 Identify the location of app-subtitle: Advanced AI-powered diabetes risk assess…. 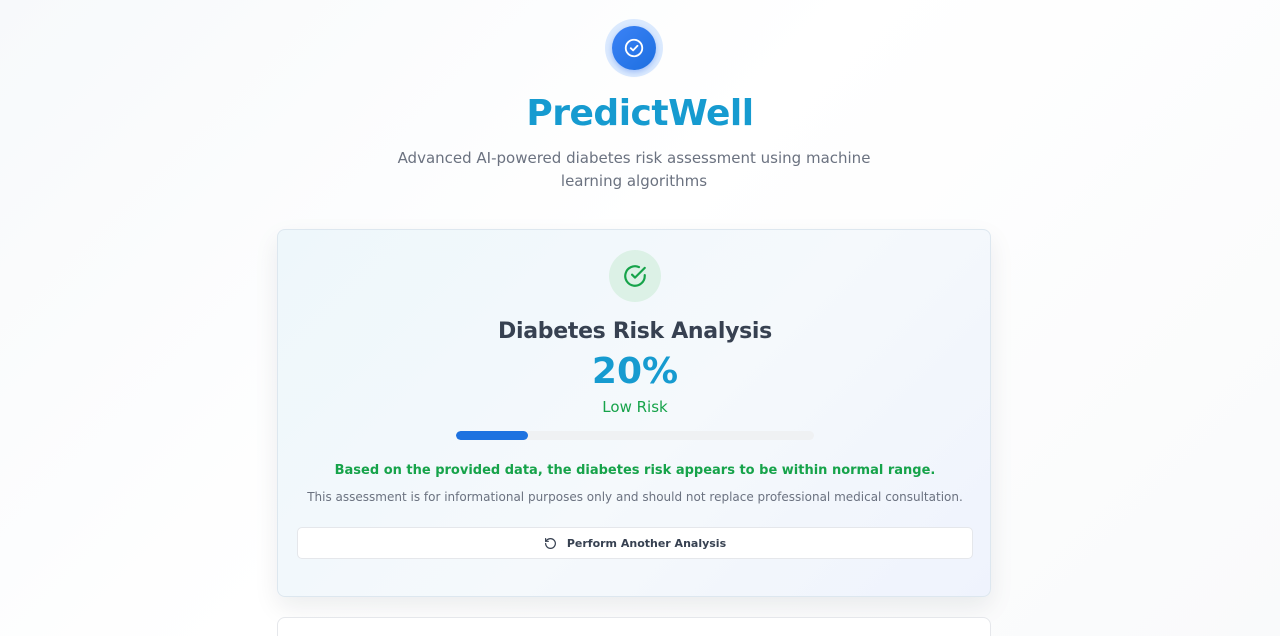
(634, 169).